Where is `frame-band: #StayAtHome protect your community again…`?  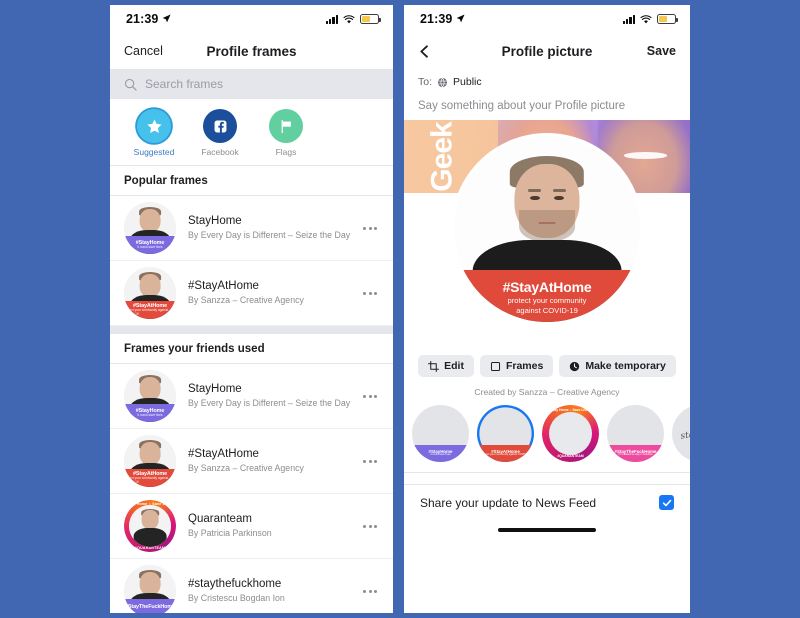 frame-band: #StayAtHome protect your community again… is located at coordinates (150, 478).